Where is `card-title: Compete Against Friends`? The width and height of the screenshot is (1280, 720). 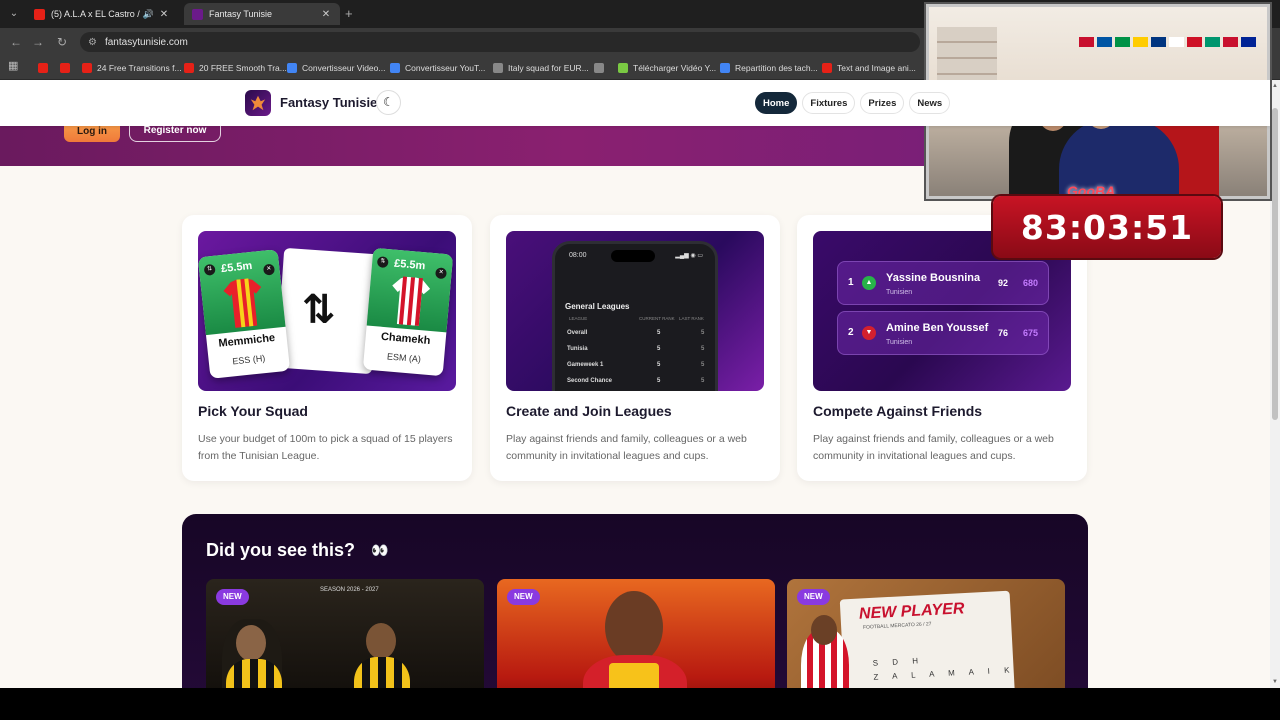
card-title: Compete Against Friends is located at coordinates (898, 411).